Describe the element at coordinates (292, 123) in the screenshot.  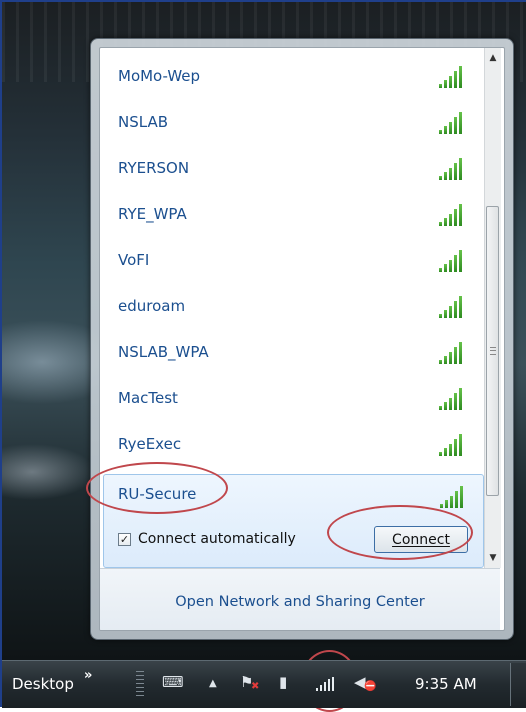
I see `network-list-item: NSLAB` at that location.